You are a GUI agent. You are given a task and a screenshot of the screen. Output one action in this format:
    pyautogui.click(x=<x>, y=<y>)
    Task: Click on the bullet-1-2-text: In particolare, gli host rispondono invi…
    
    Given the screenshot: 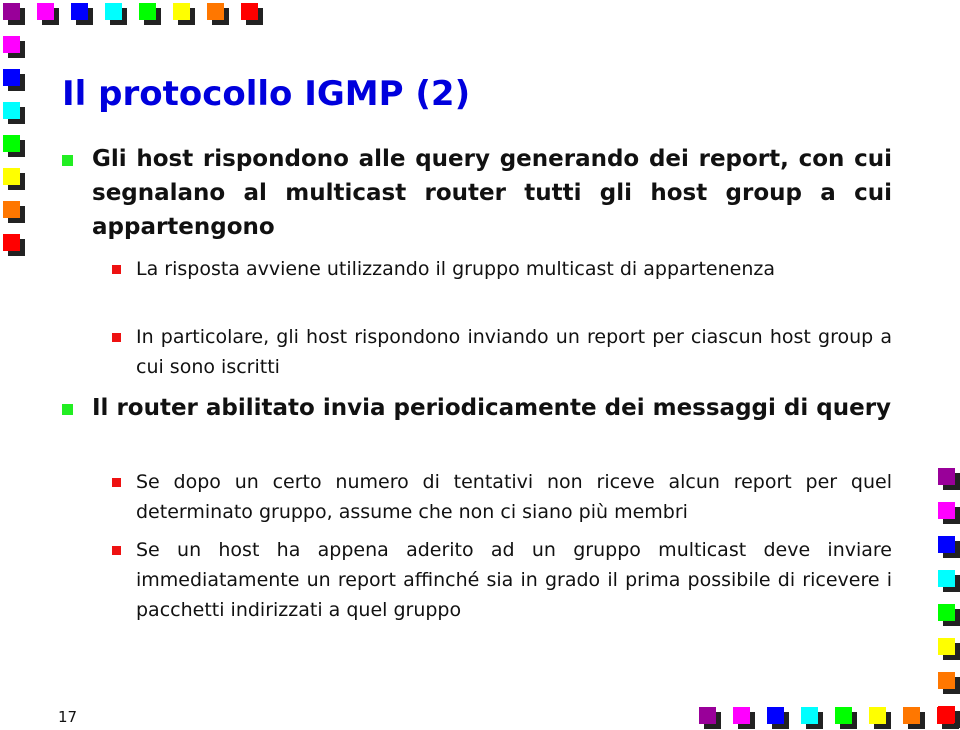 What is the action you would take?
    pyautogui.click(x=514, y=352)
    